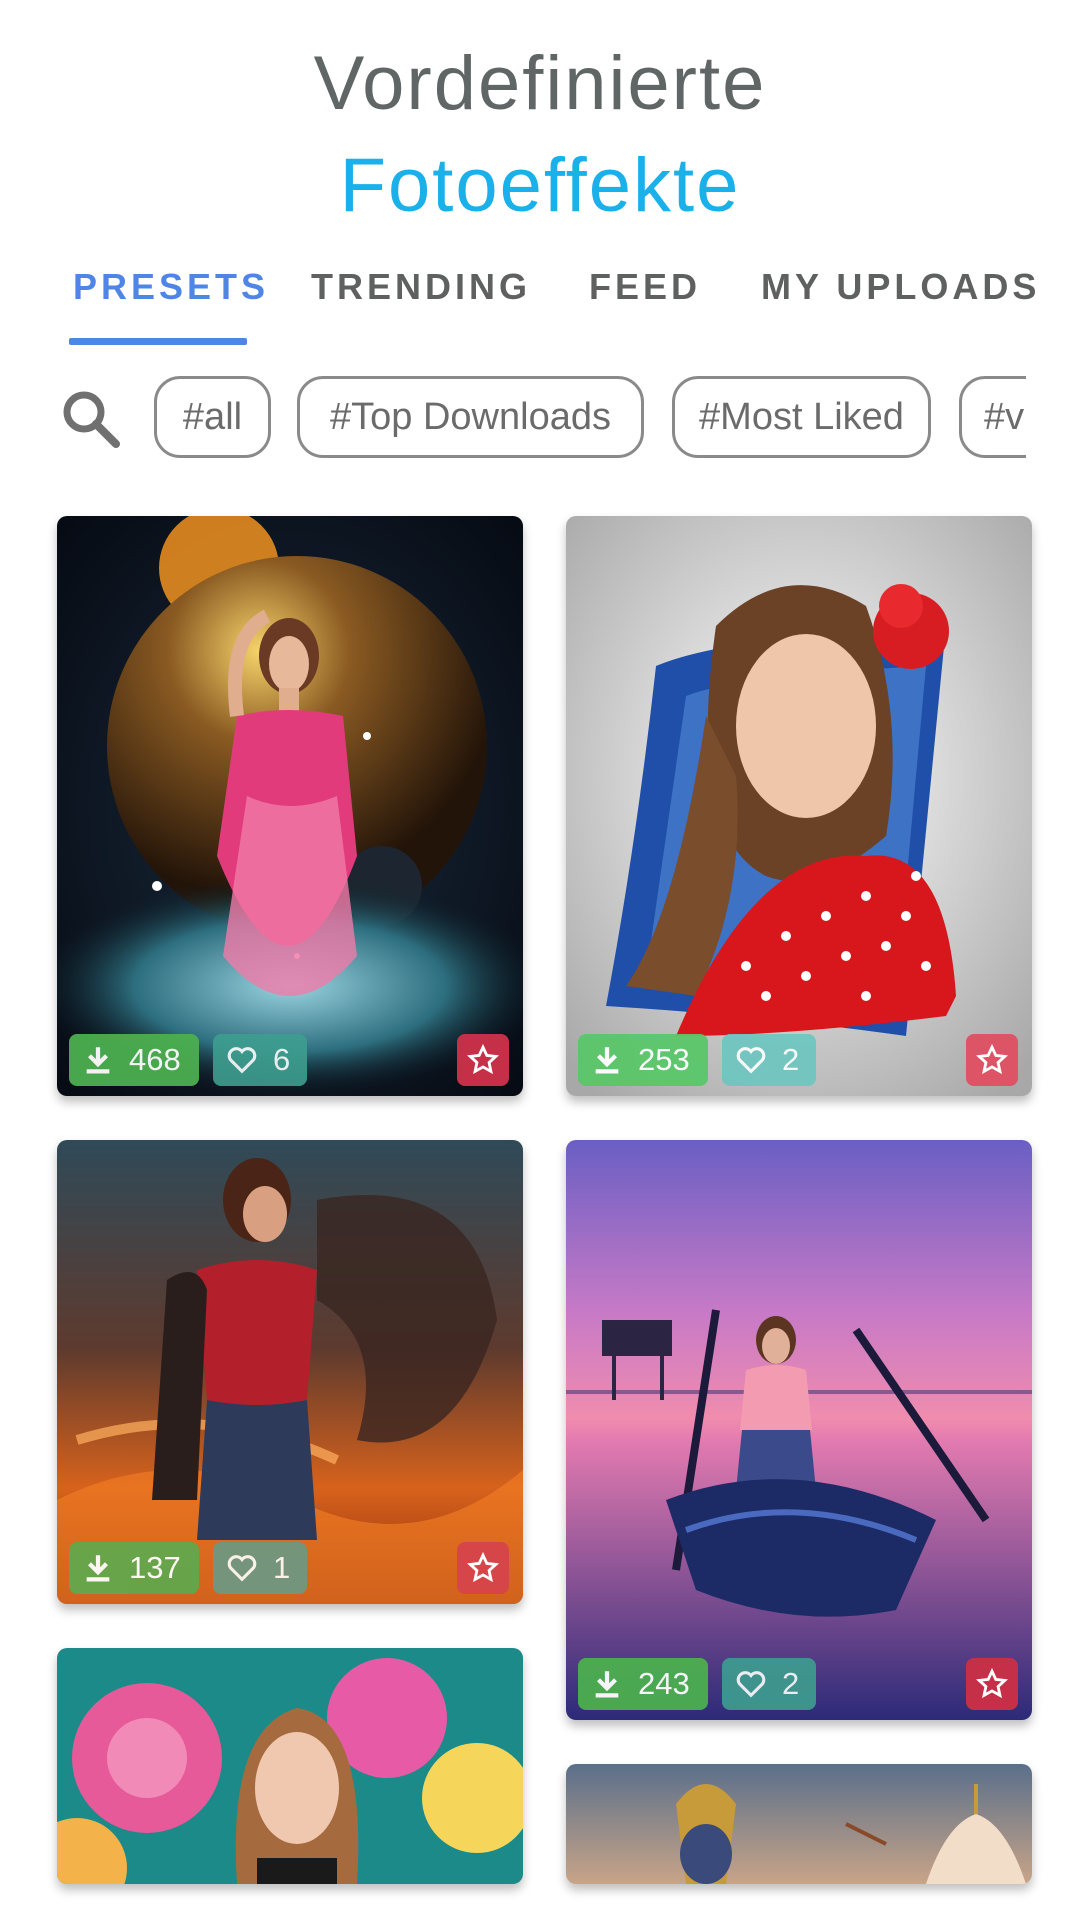  Describe the element at coordinates (90, 418) in the screenshot. I see `search-icon` at that location.